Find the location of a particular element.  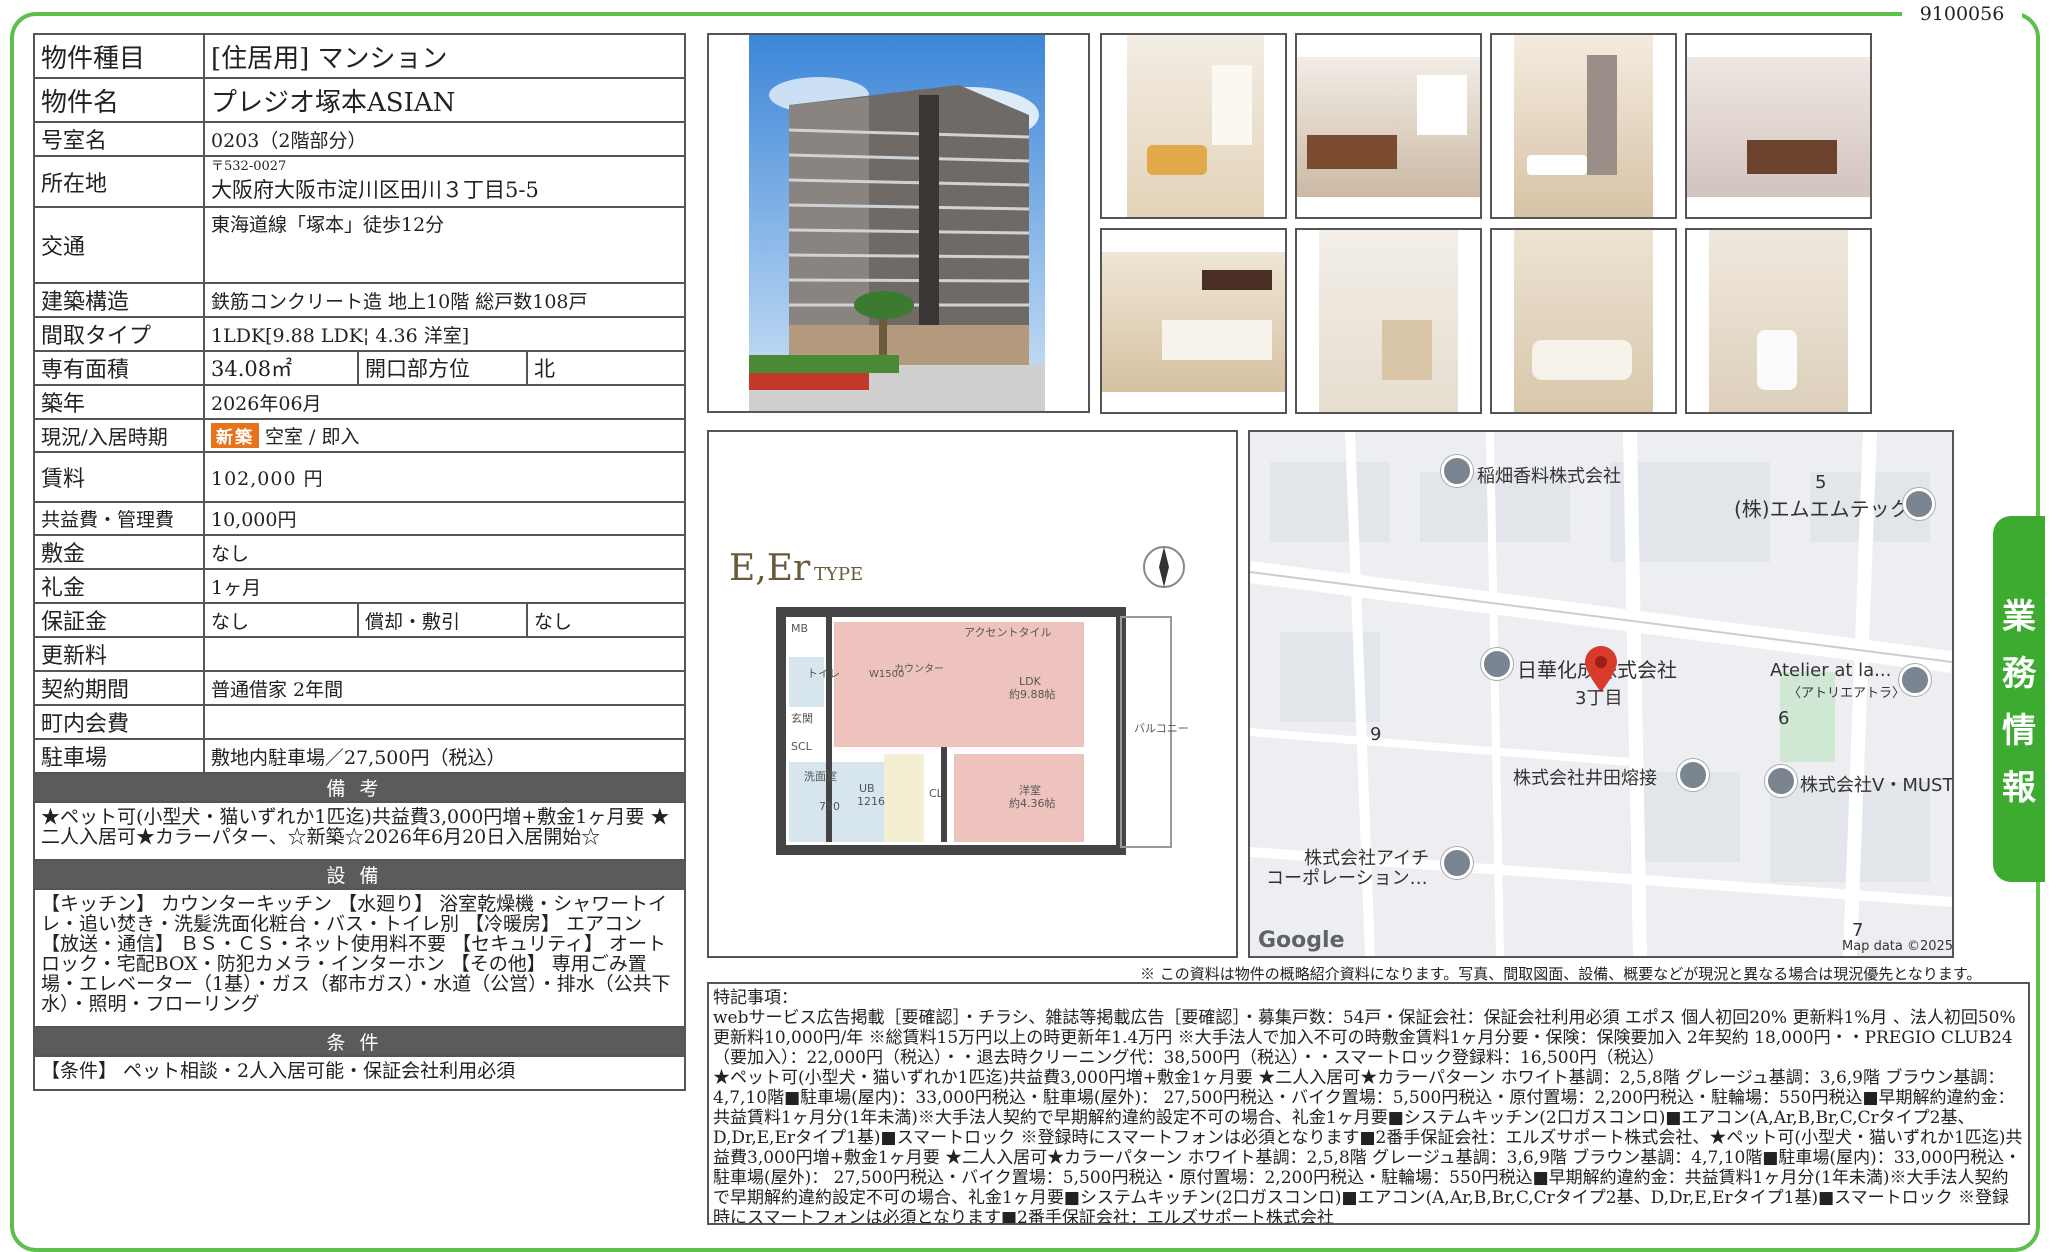

interior-photo-dining is located at coordinates (1583, 126).